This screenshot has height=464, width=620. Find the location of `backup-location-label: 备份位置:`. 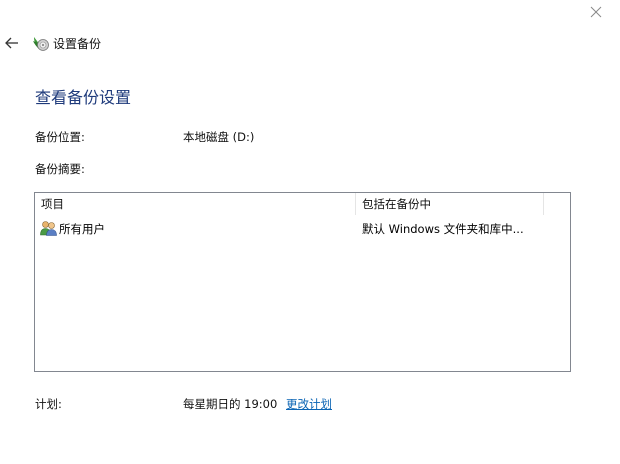

backup-location-label: 备份位置: is located at coordinates (60, 137).